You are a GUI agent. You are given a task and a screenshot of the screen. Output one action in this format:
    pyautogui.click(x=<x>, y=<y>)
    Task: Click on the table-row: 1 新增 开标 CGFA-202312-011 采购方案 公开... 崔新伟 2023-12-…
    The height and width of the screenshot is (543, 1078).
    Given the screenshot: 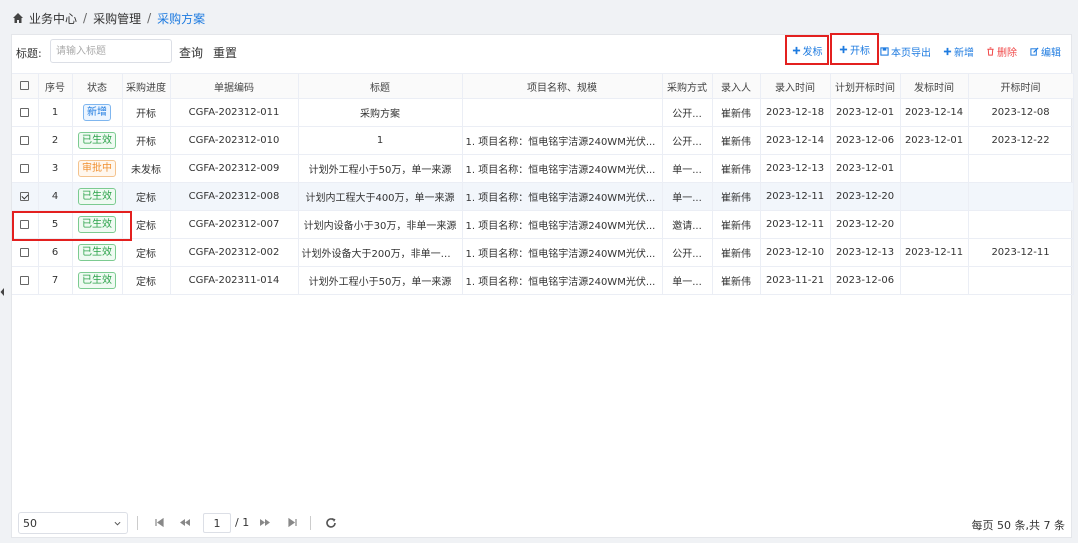 What is the action you would take?
    pyautogui.click(x=543, y=112)
    